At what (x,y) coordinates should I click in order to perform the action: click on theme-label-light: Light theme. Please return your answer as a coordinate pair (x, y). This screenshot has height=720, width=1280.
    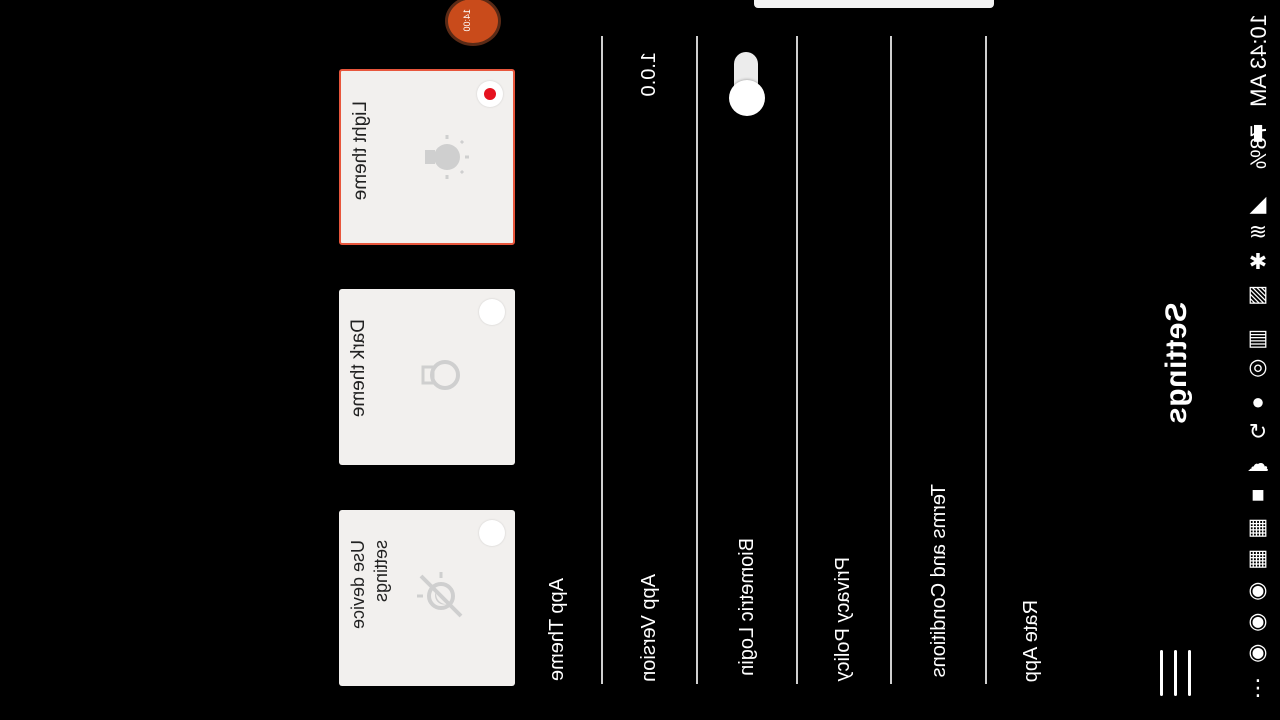
    Looking at the image, I should click on (360, 151).